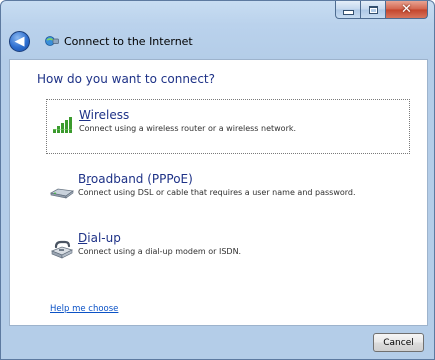  I want to click on broadband-modem-icon, so click(62, 193).